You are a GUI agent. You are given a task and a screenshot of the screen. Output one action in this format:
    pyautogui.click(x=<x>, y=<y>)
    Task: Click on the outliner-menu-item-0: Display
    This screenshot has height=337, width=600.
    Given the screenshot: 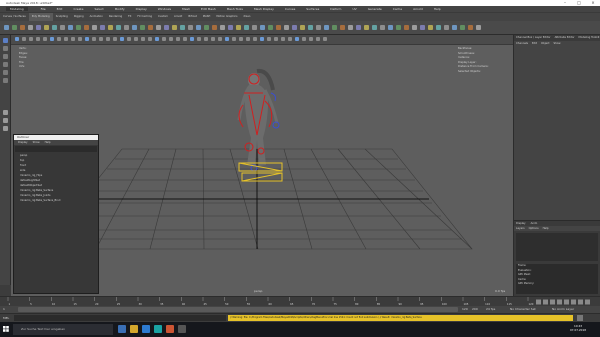 What is the action you would take?
    pyautogui.click(x=23, y=142)
    